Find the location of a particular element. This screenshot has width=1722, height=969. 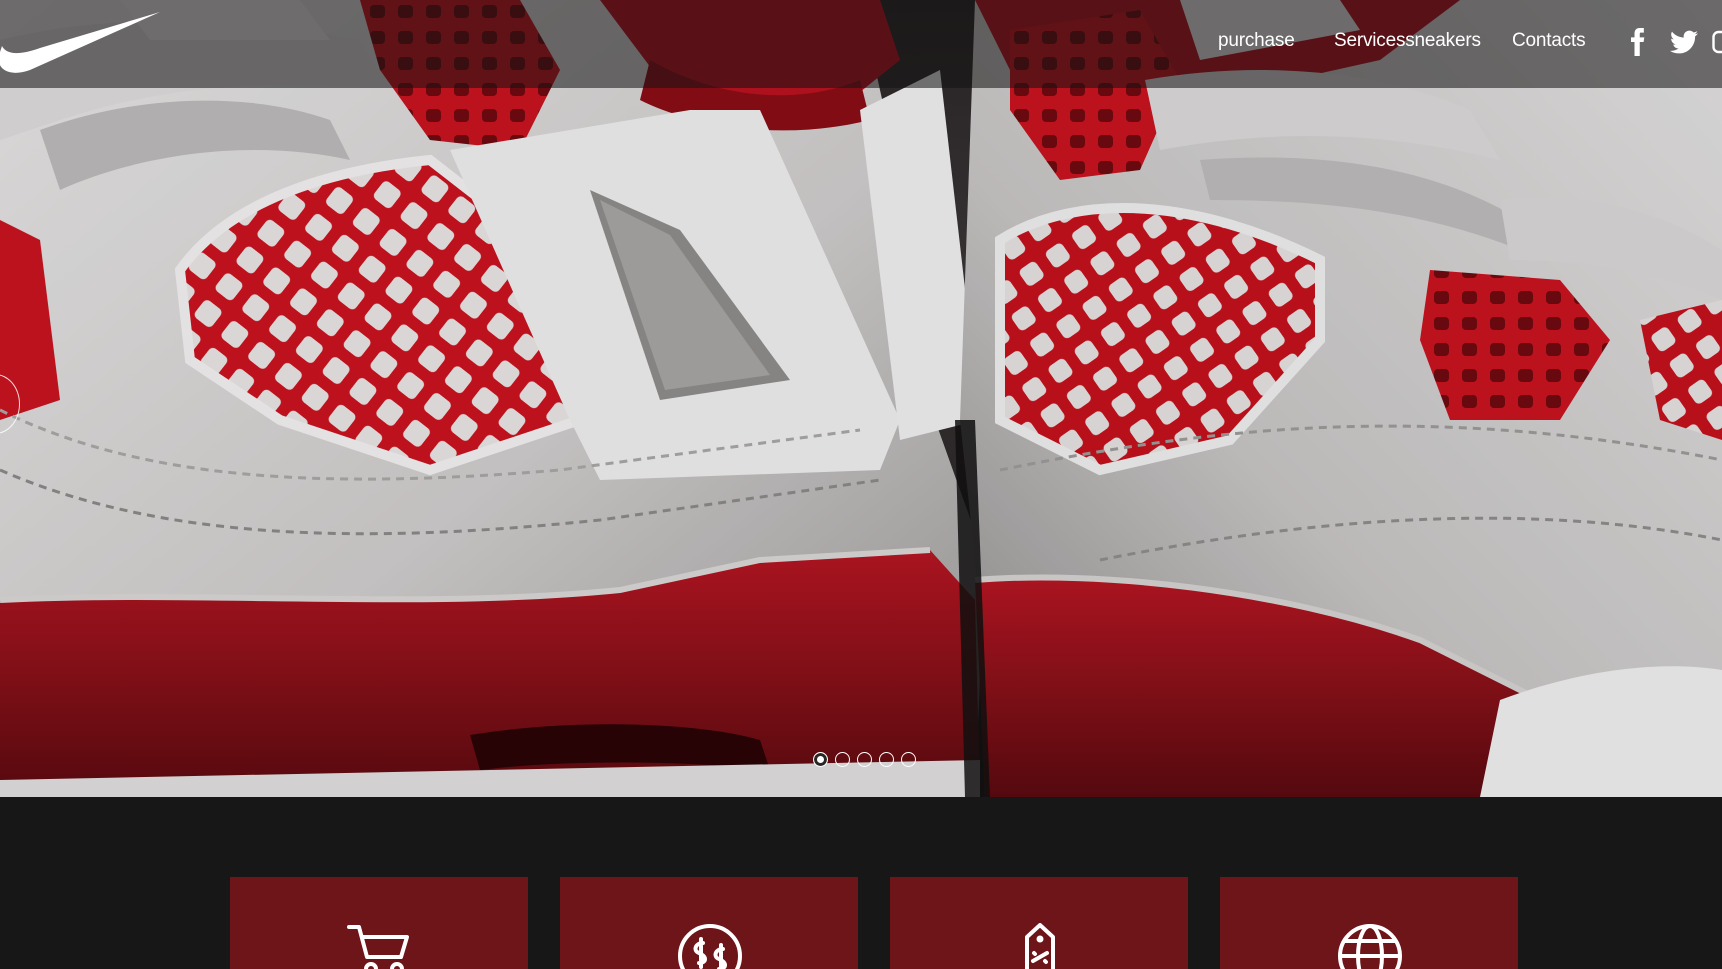

currency-exchange-icon is located at coordinates (710, 946).